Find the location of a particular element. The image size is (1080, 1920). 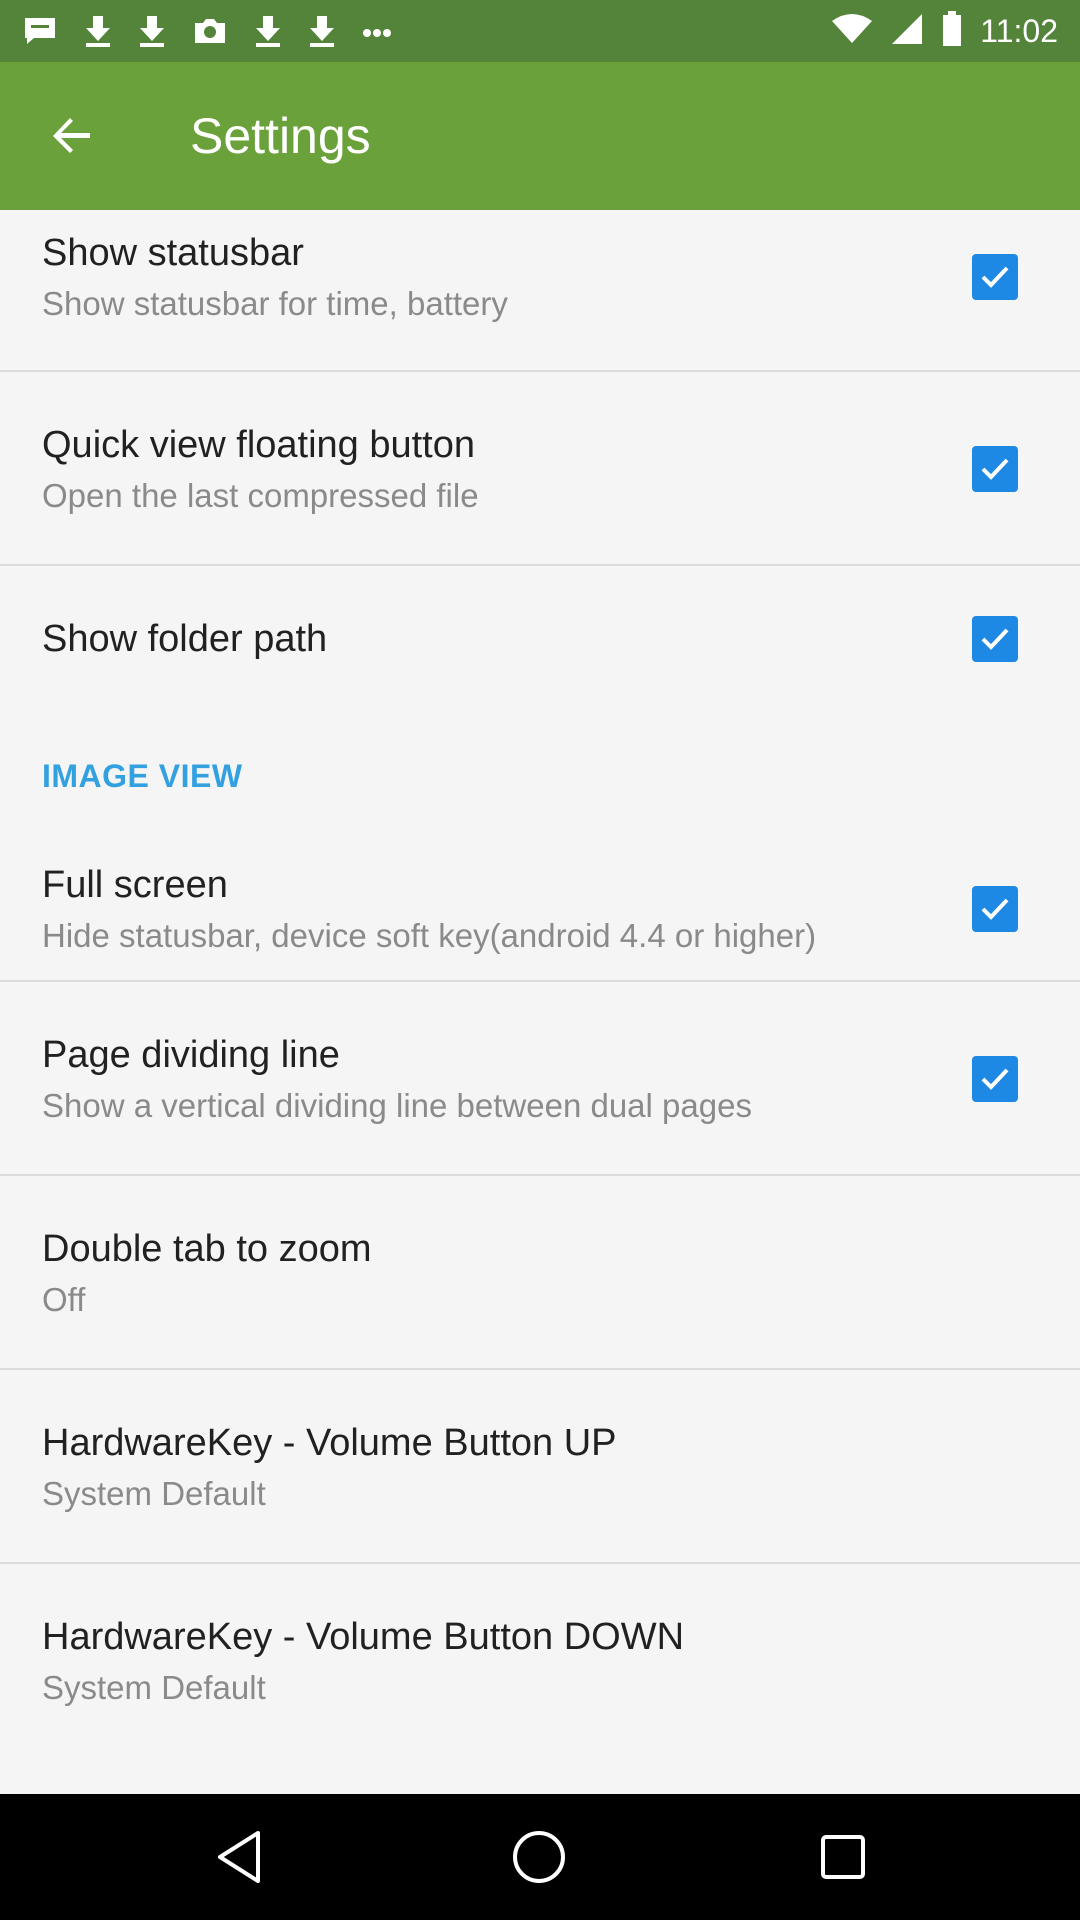

notification-icons is located at coordinates (207, 33).